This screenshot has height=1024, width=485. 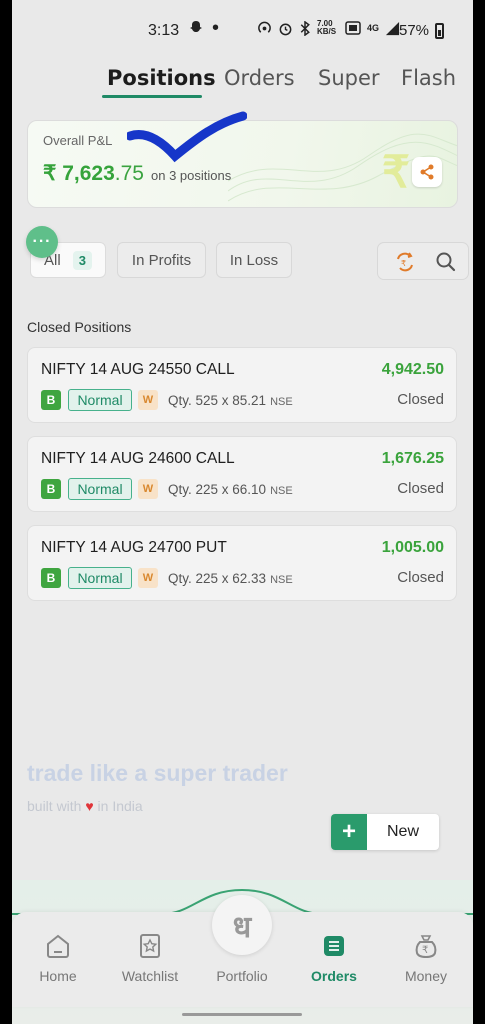 I want to click on position-name: NIFTY 14 AUG 24700 PUT, so click(x=134, y=547).